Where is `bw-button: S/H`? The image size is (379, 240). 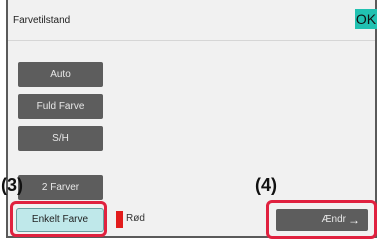 bw-button: S/H is located at coordinates (60, 138).